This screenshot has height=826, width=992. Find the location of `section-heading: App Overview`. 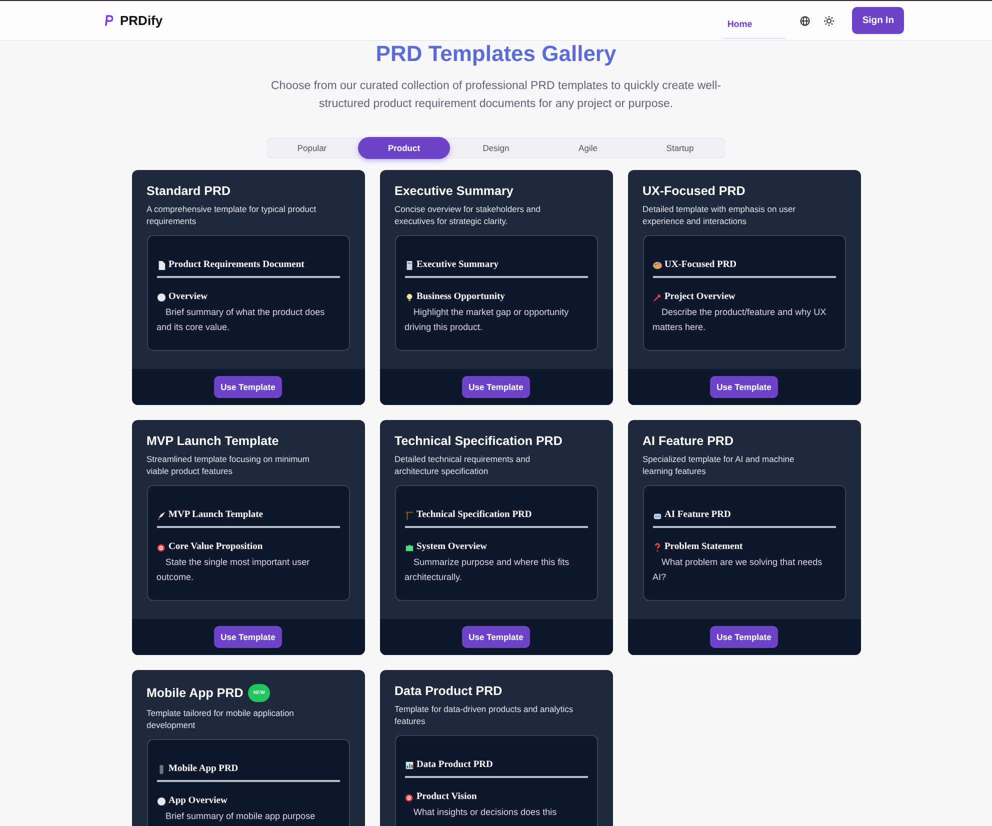

section-heading: App Overview is located at coordinates (198, 801).